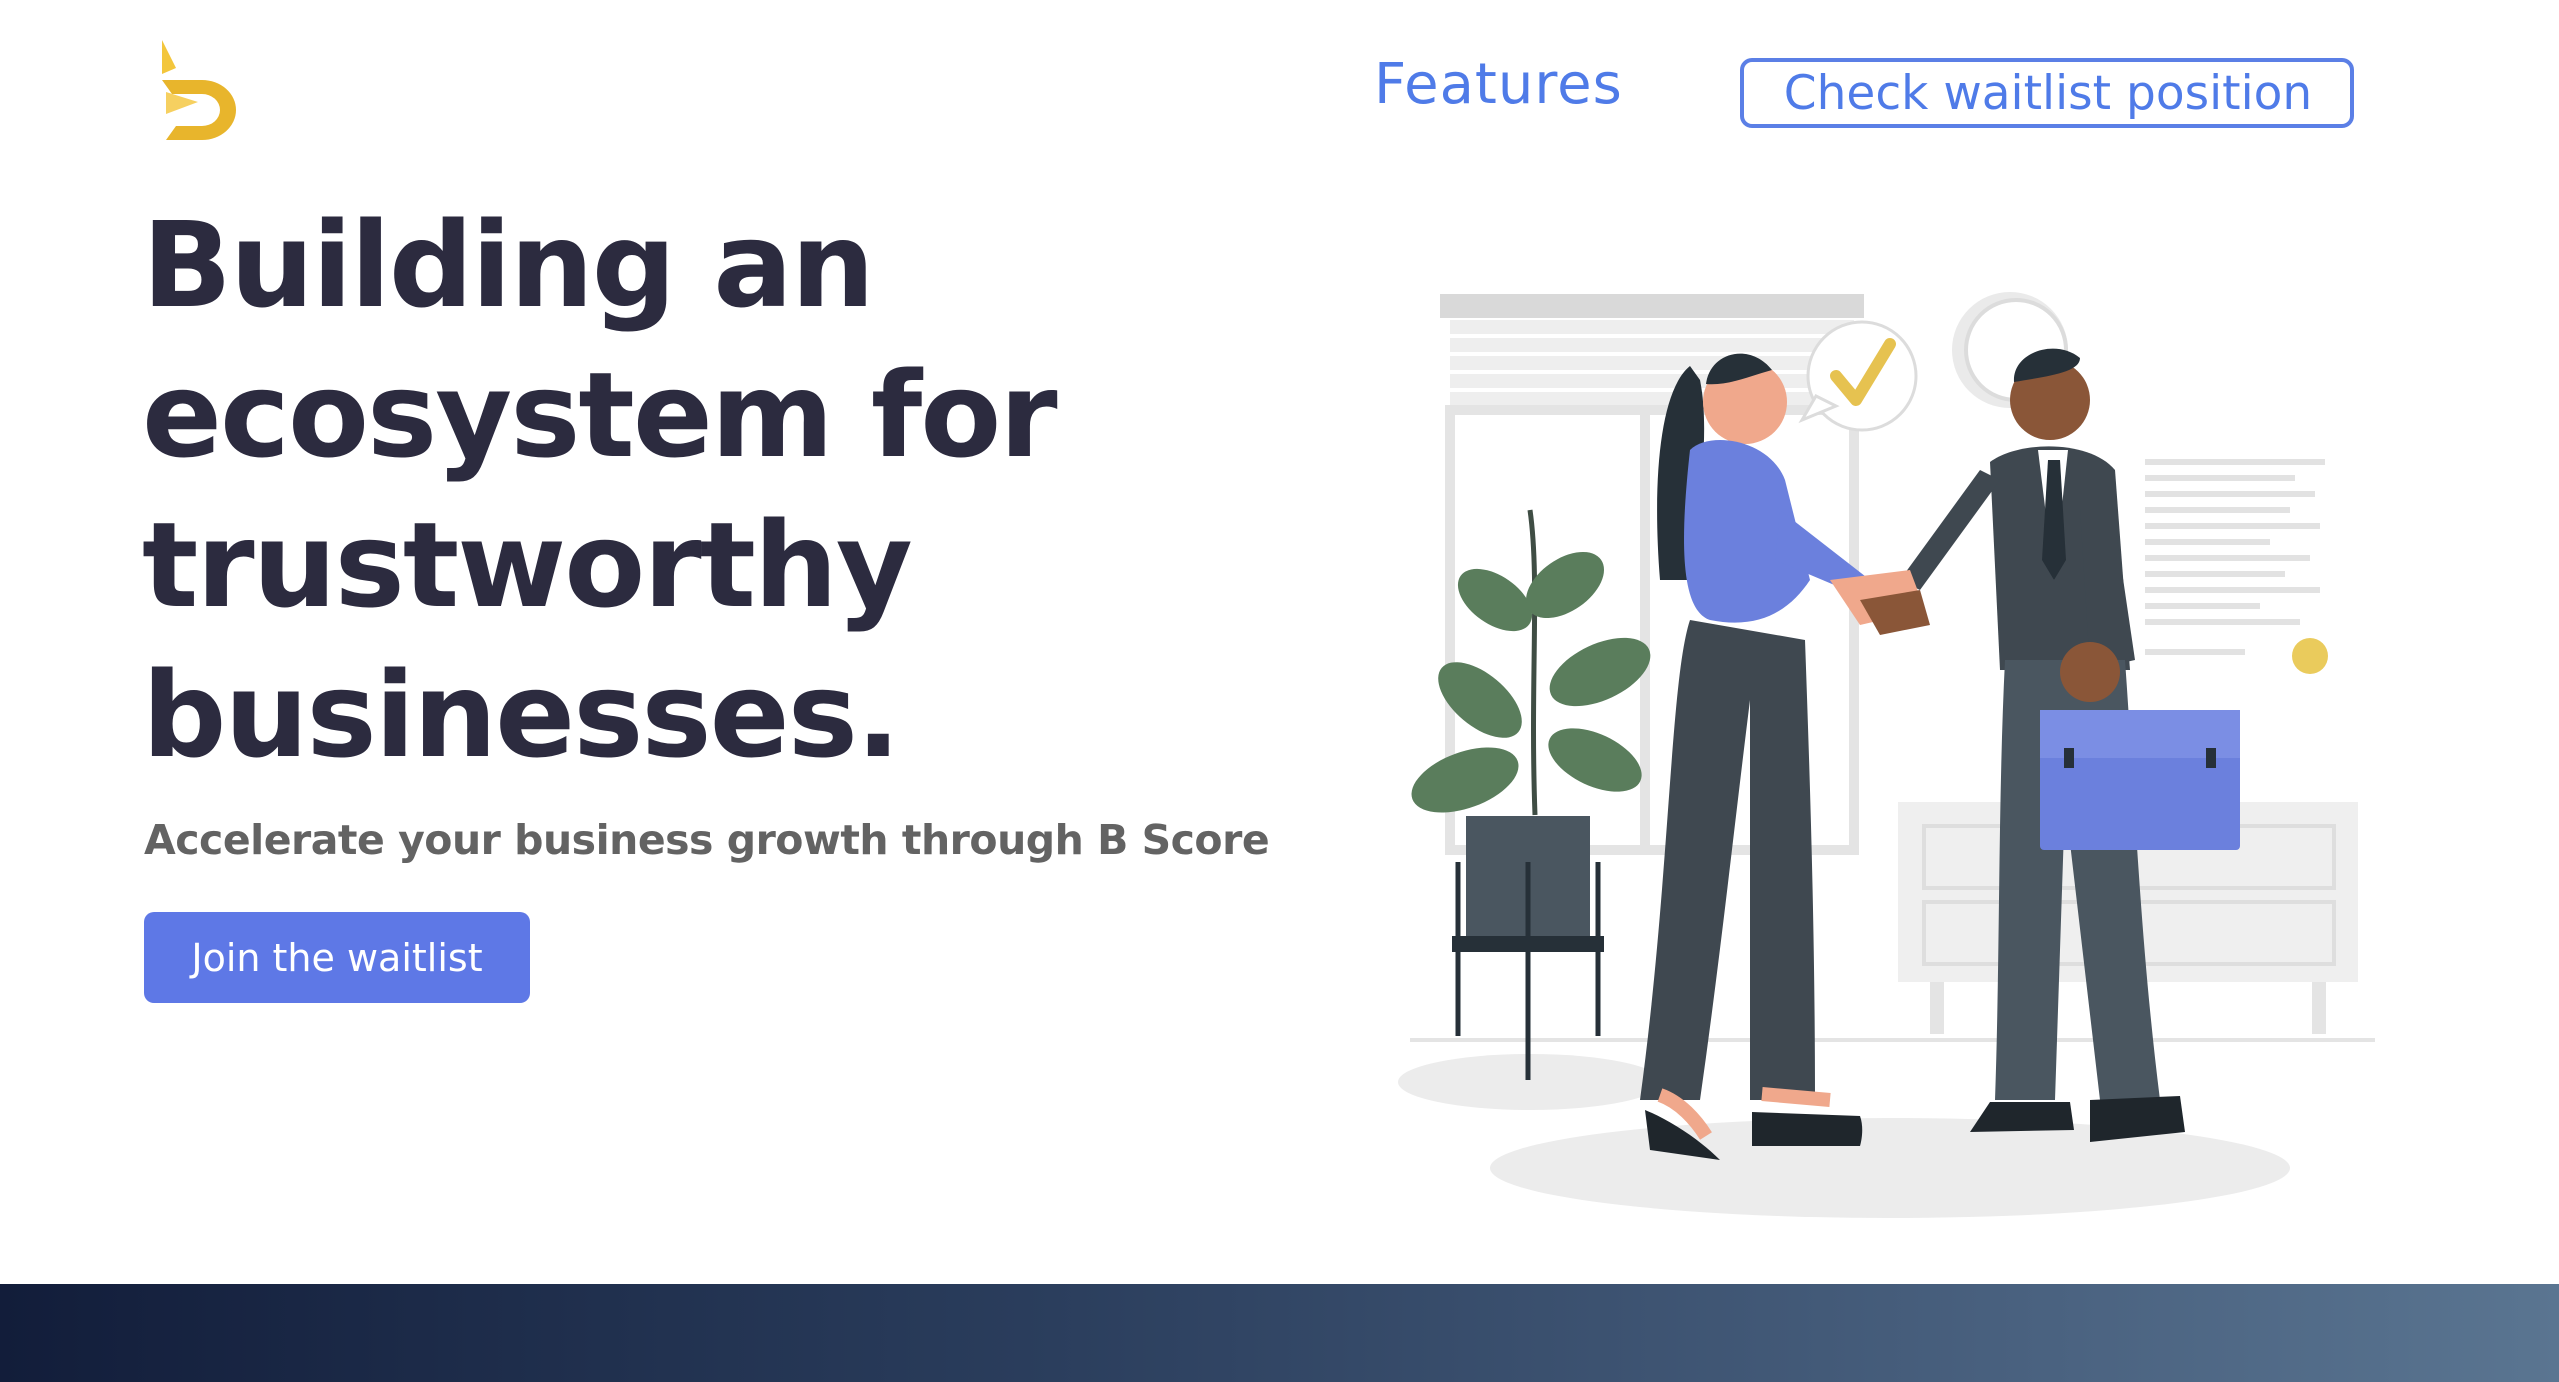 Image resolution: width=2559 pixels, height=1382 pixels. What do you see at coordinates (337, 957) in the screenshot?
I see `join-waitlist-button: Join the waitlist` at bounding box center [337, 957].